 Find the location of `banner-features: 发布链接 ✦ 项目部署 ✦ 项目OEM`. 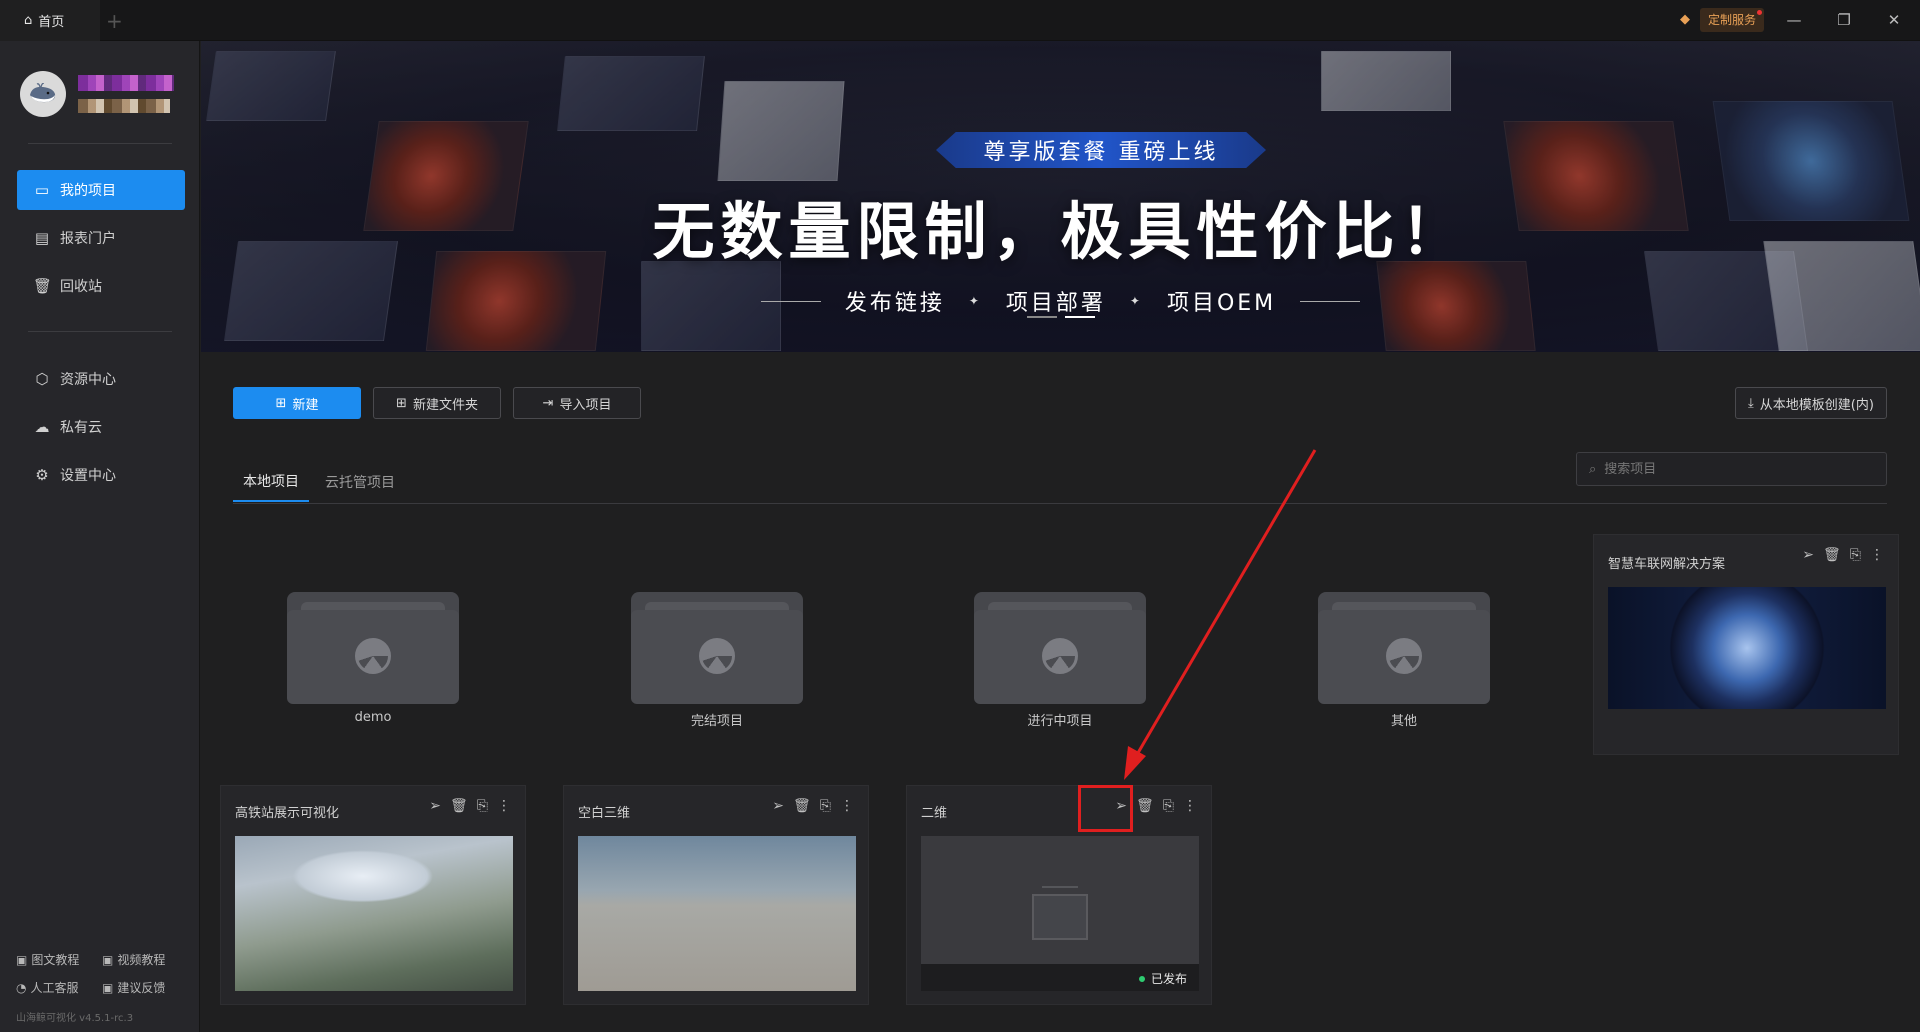

banner-features: 发布链接 ✦ 项目部署 ✦ 项目OEM is located at coordinates (1060, 301).